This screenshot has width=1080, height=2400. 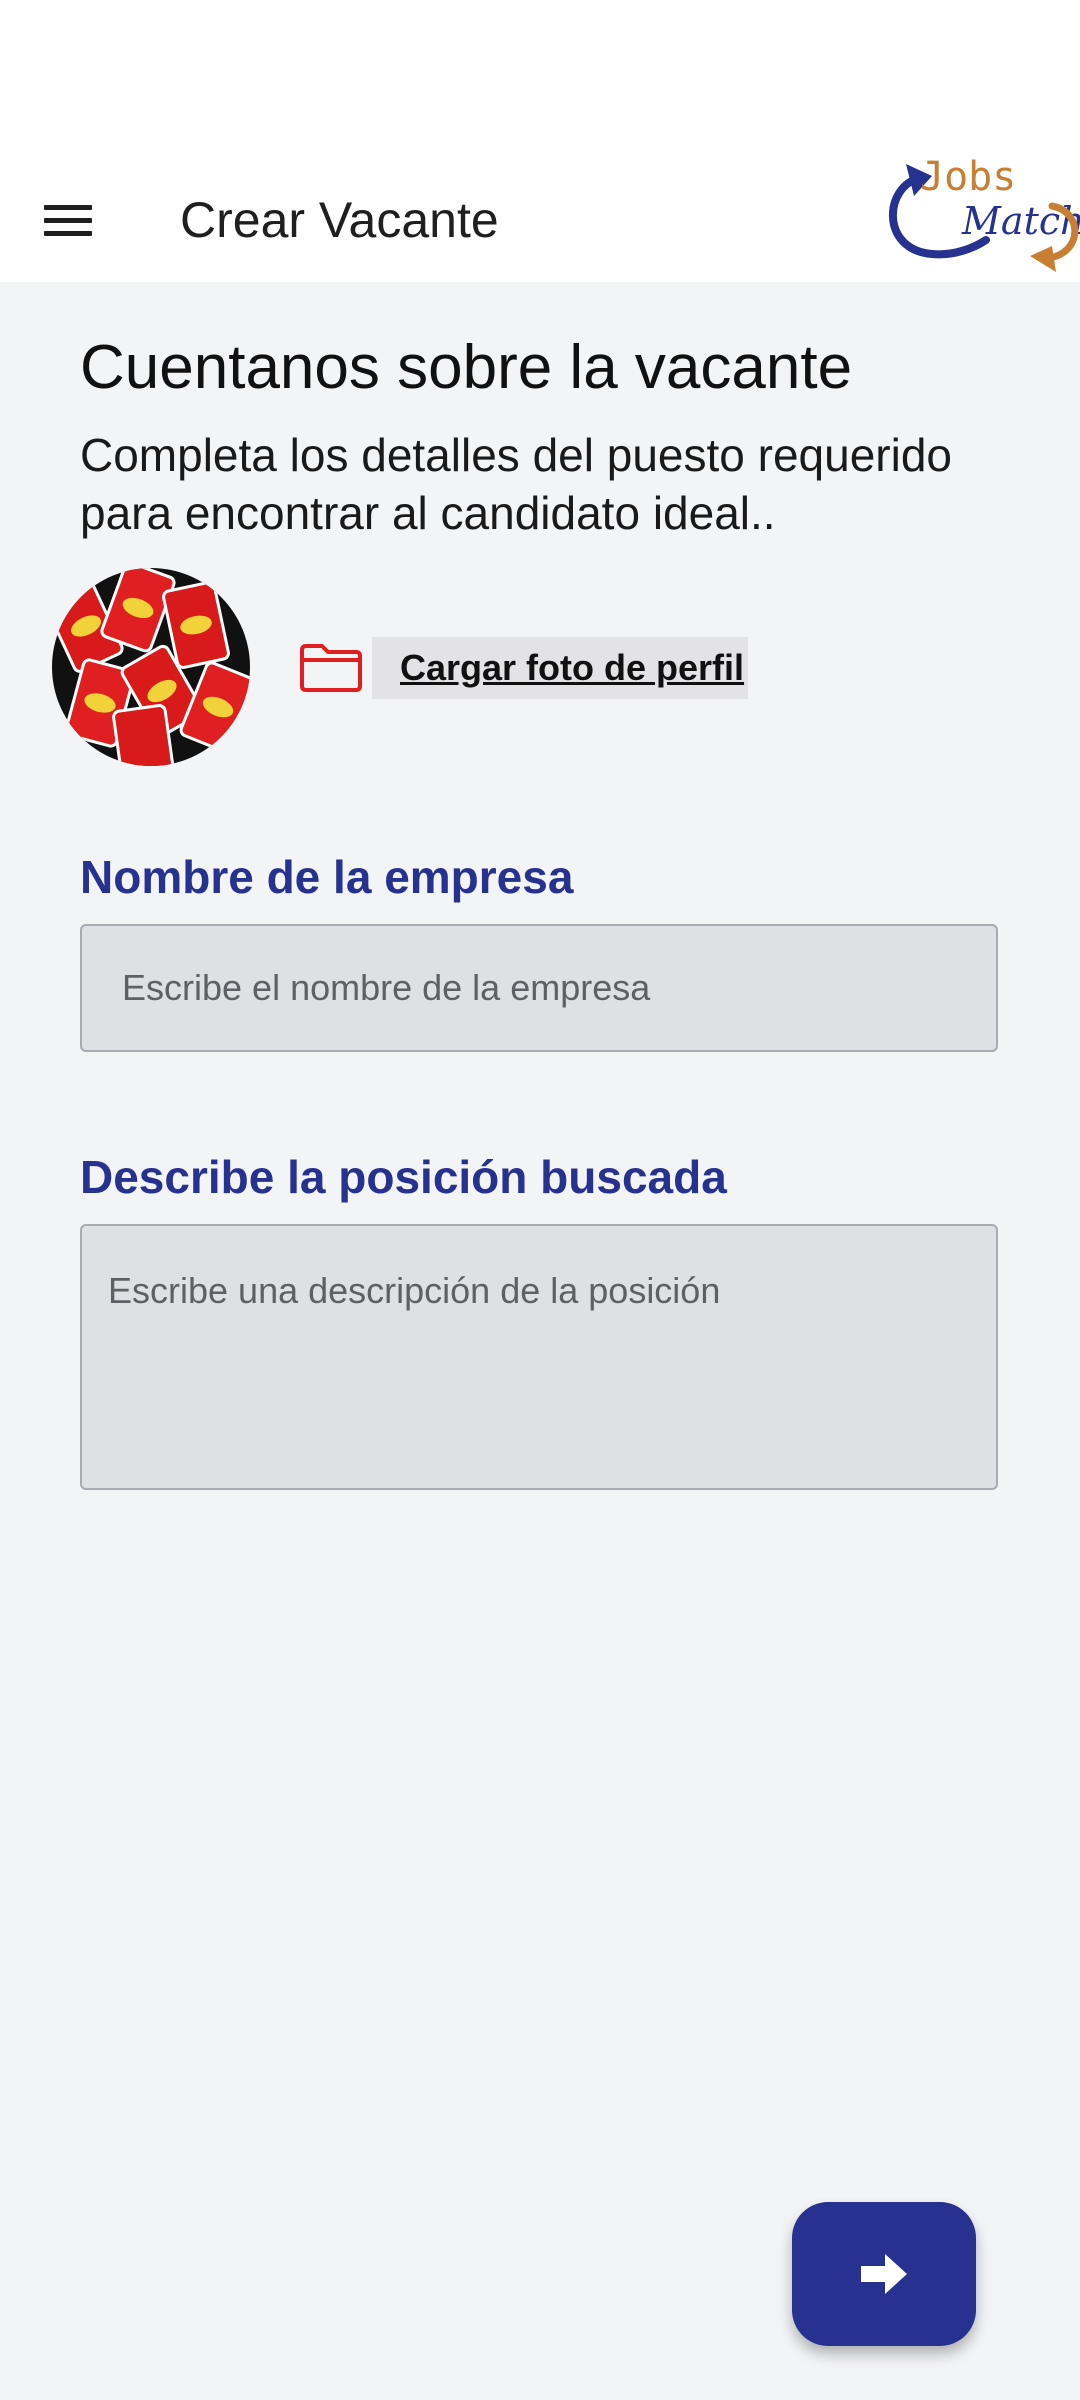 What do you see at coordinates (327, 877) in the screenshot?
I see `company-name-label: Nombre de la empresa` at bounding box center [327, 877].